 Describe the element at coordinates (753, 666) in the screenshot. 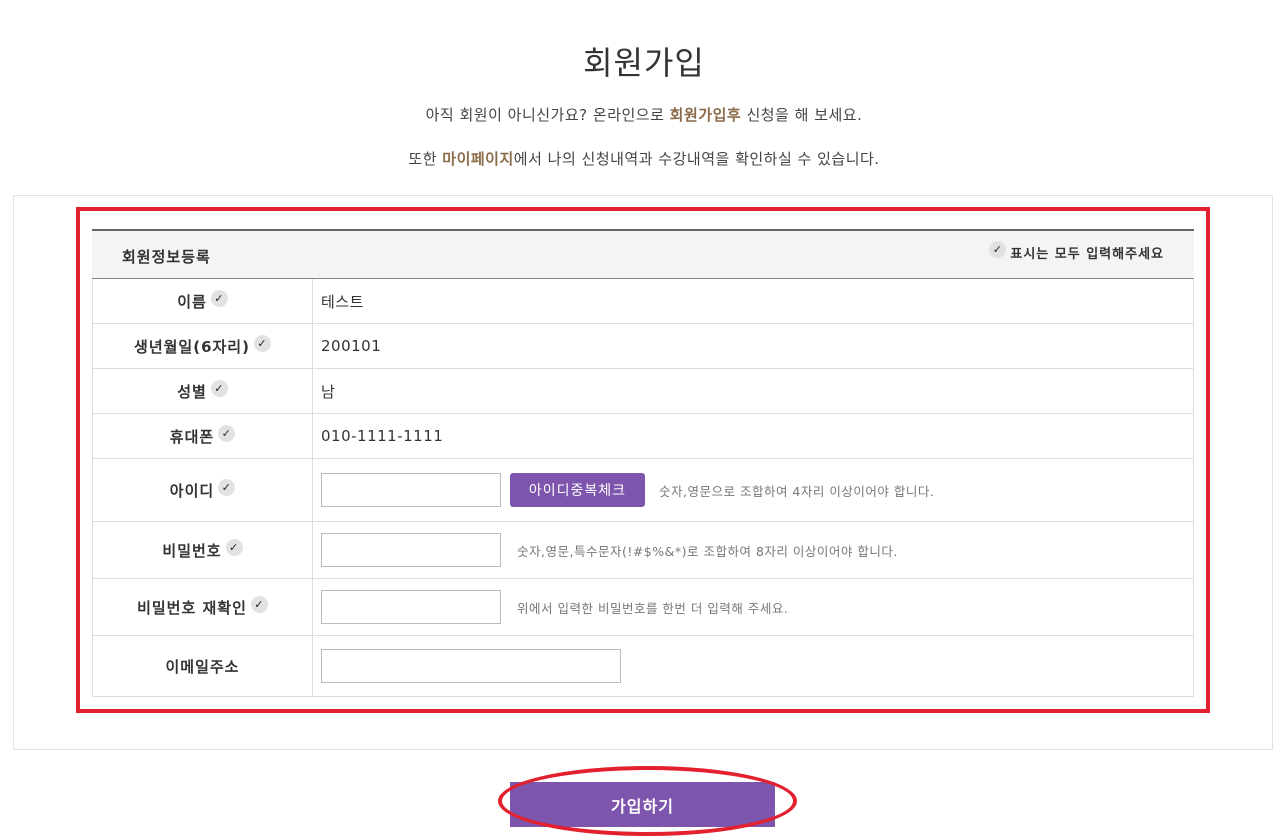

I see `email-cell` at that location.